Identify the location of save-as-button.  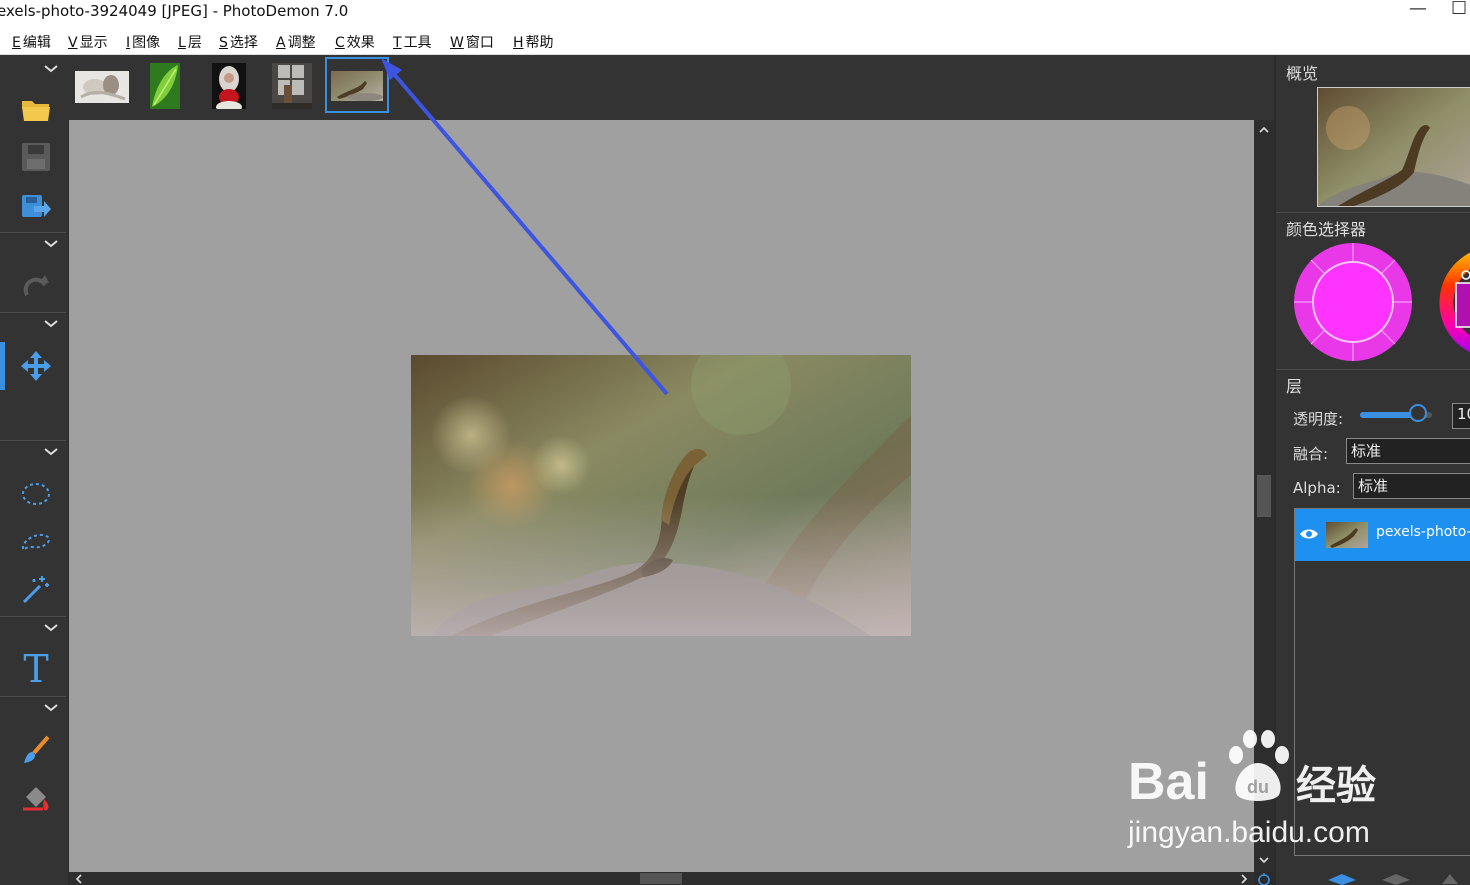
(36, 206).